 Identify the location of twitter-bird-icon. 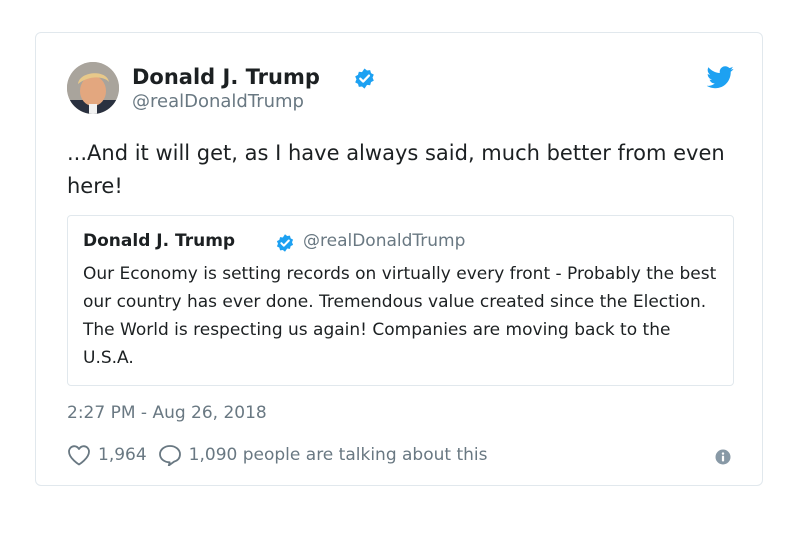
(720, 77).